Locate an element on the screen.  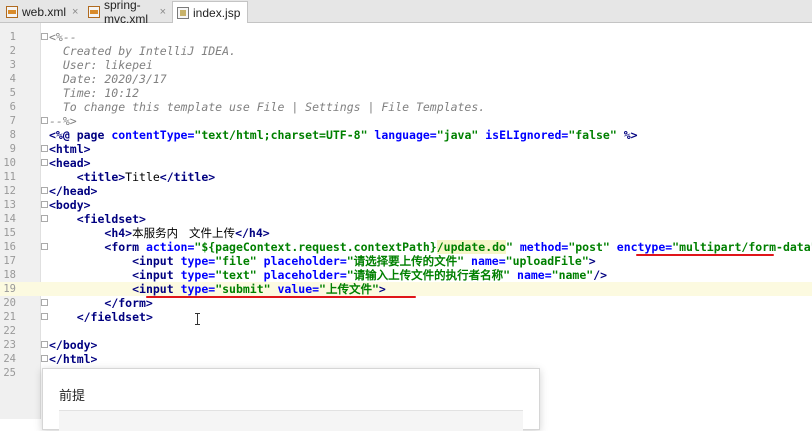
code-token: "请输入上传文件的执行者名称" is located at coordinates (428, 275).